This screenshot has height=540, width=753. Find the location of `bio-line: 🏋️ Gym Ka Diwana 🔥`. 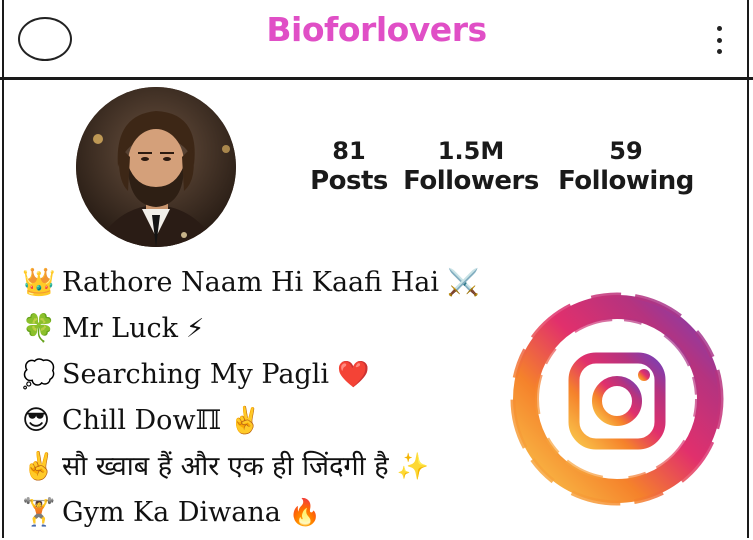

bio-line: 🏋️ Gym Ka Diwana 🔥 is located at coordinates (250, 513).